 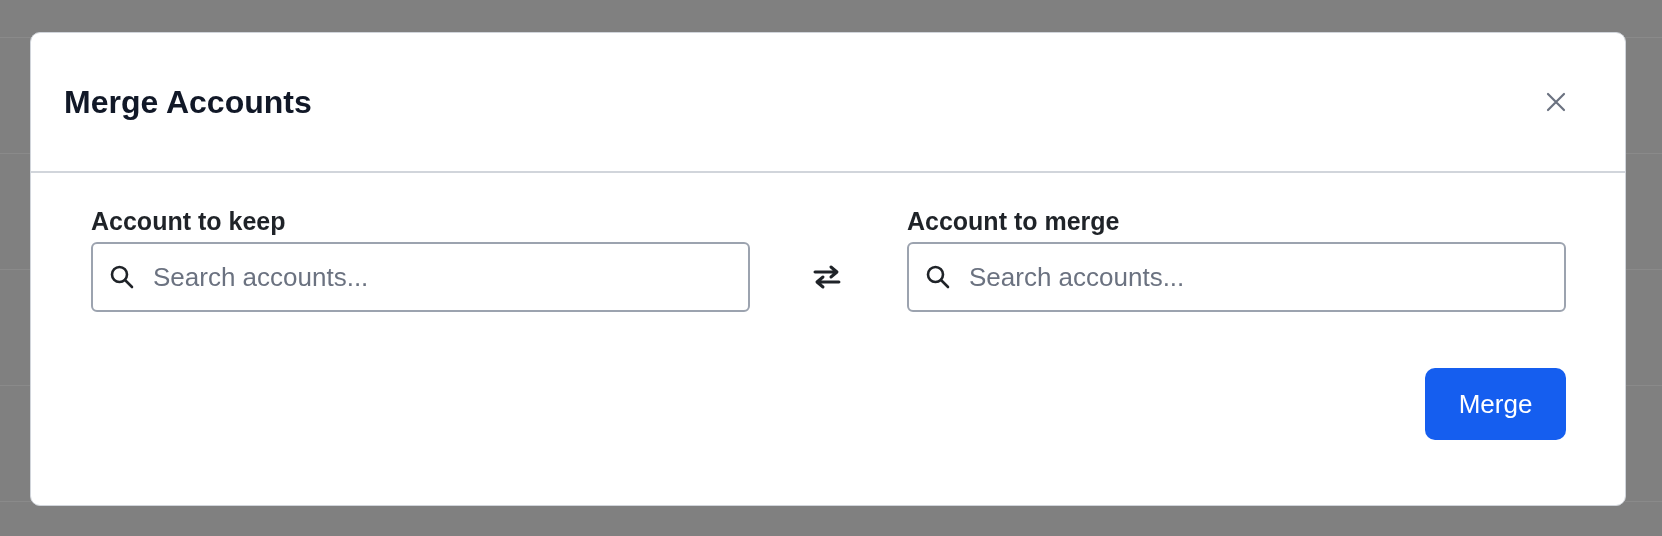 What do you see at coordinates (1556, 102) in the screenshot?
I see `close-icon` at bounding box center [1556, 102].